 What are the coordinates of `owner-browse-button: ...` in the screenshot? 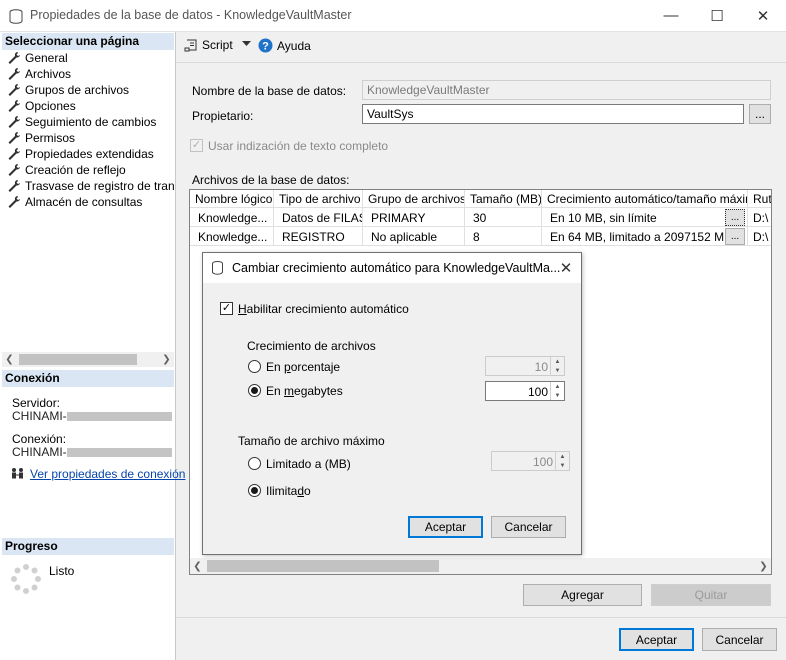 It's located at (760, 114).